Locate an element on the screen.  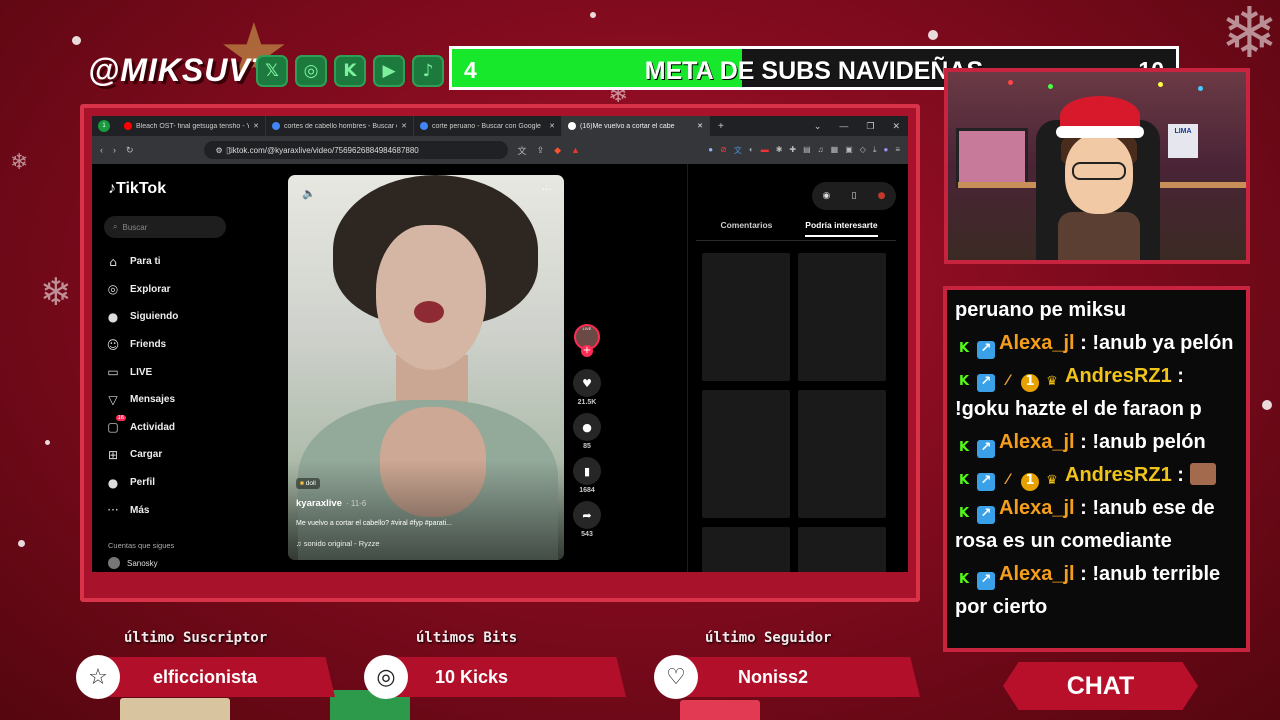
bookmark-page-icon: ▯ is located at coordinates (228, 150).